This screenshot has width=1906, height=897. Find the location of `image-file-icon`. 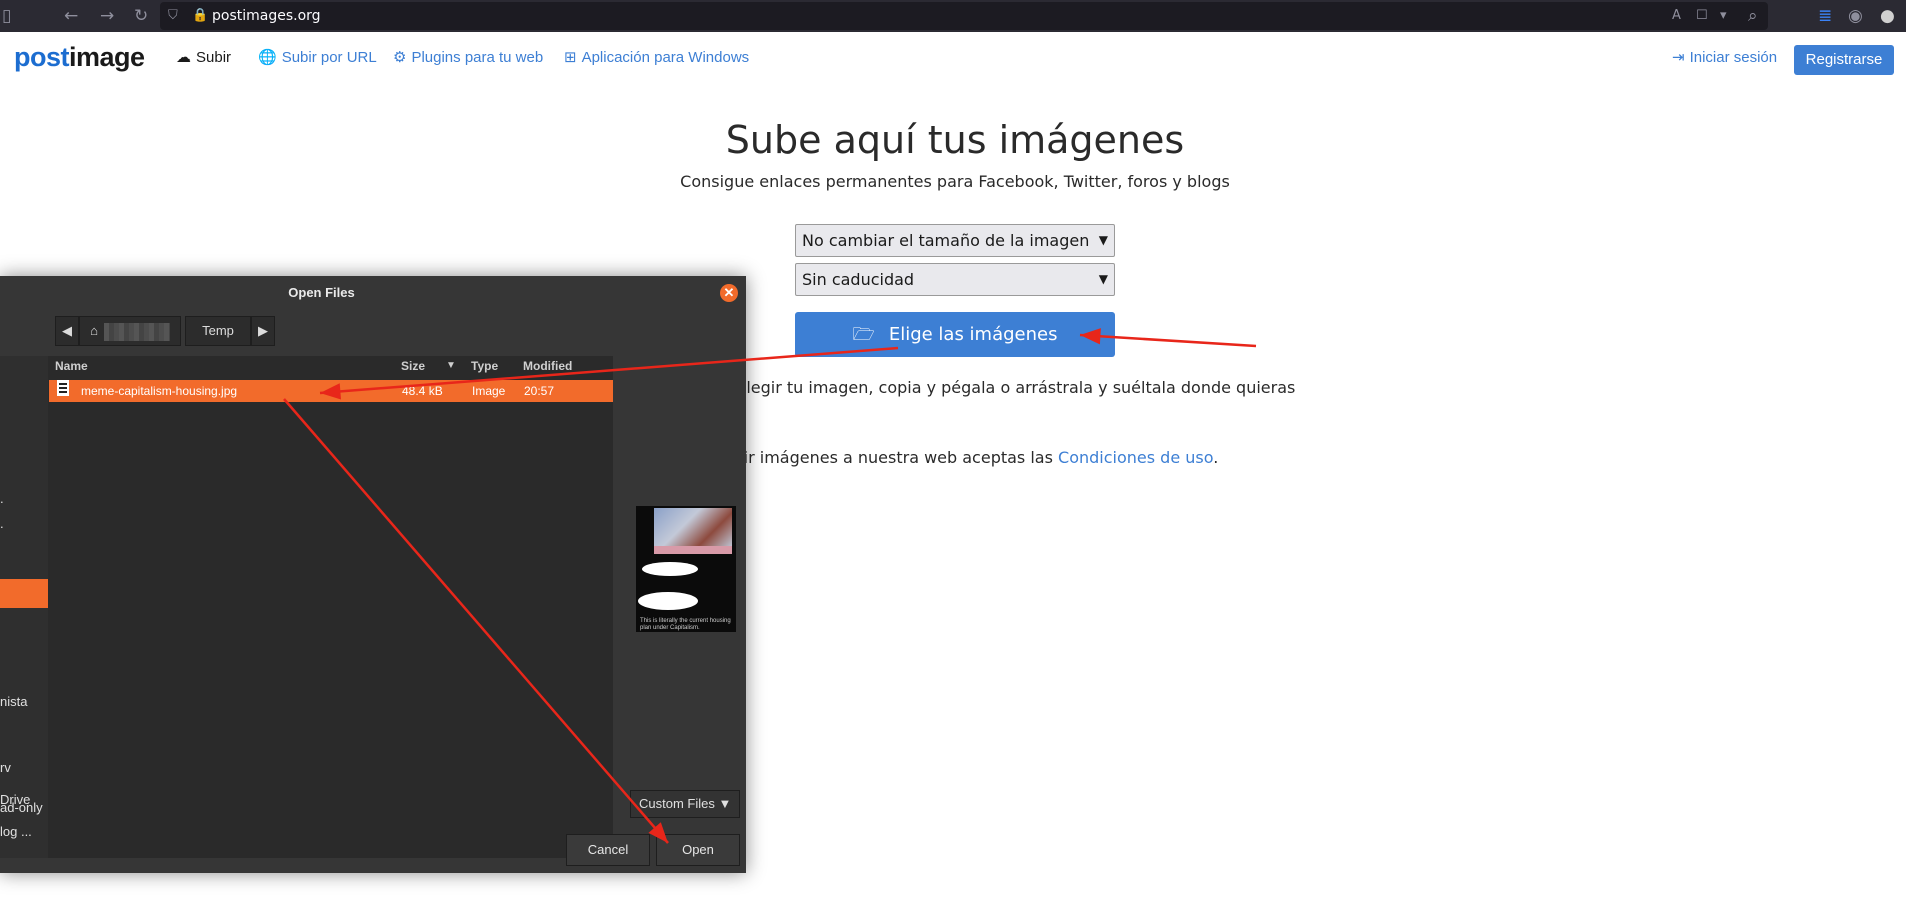

image-file-icon is located at coordinates (63, 388).